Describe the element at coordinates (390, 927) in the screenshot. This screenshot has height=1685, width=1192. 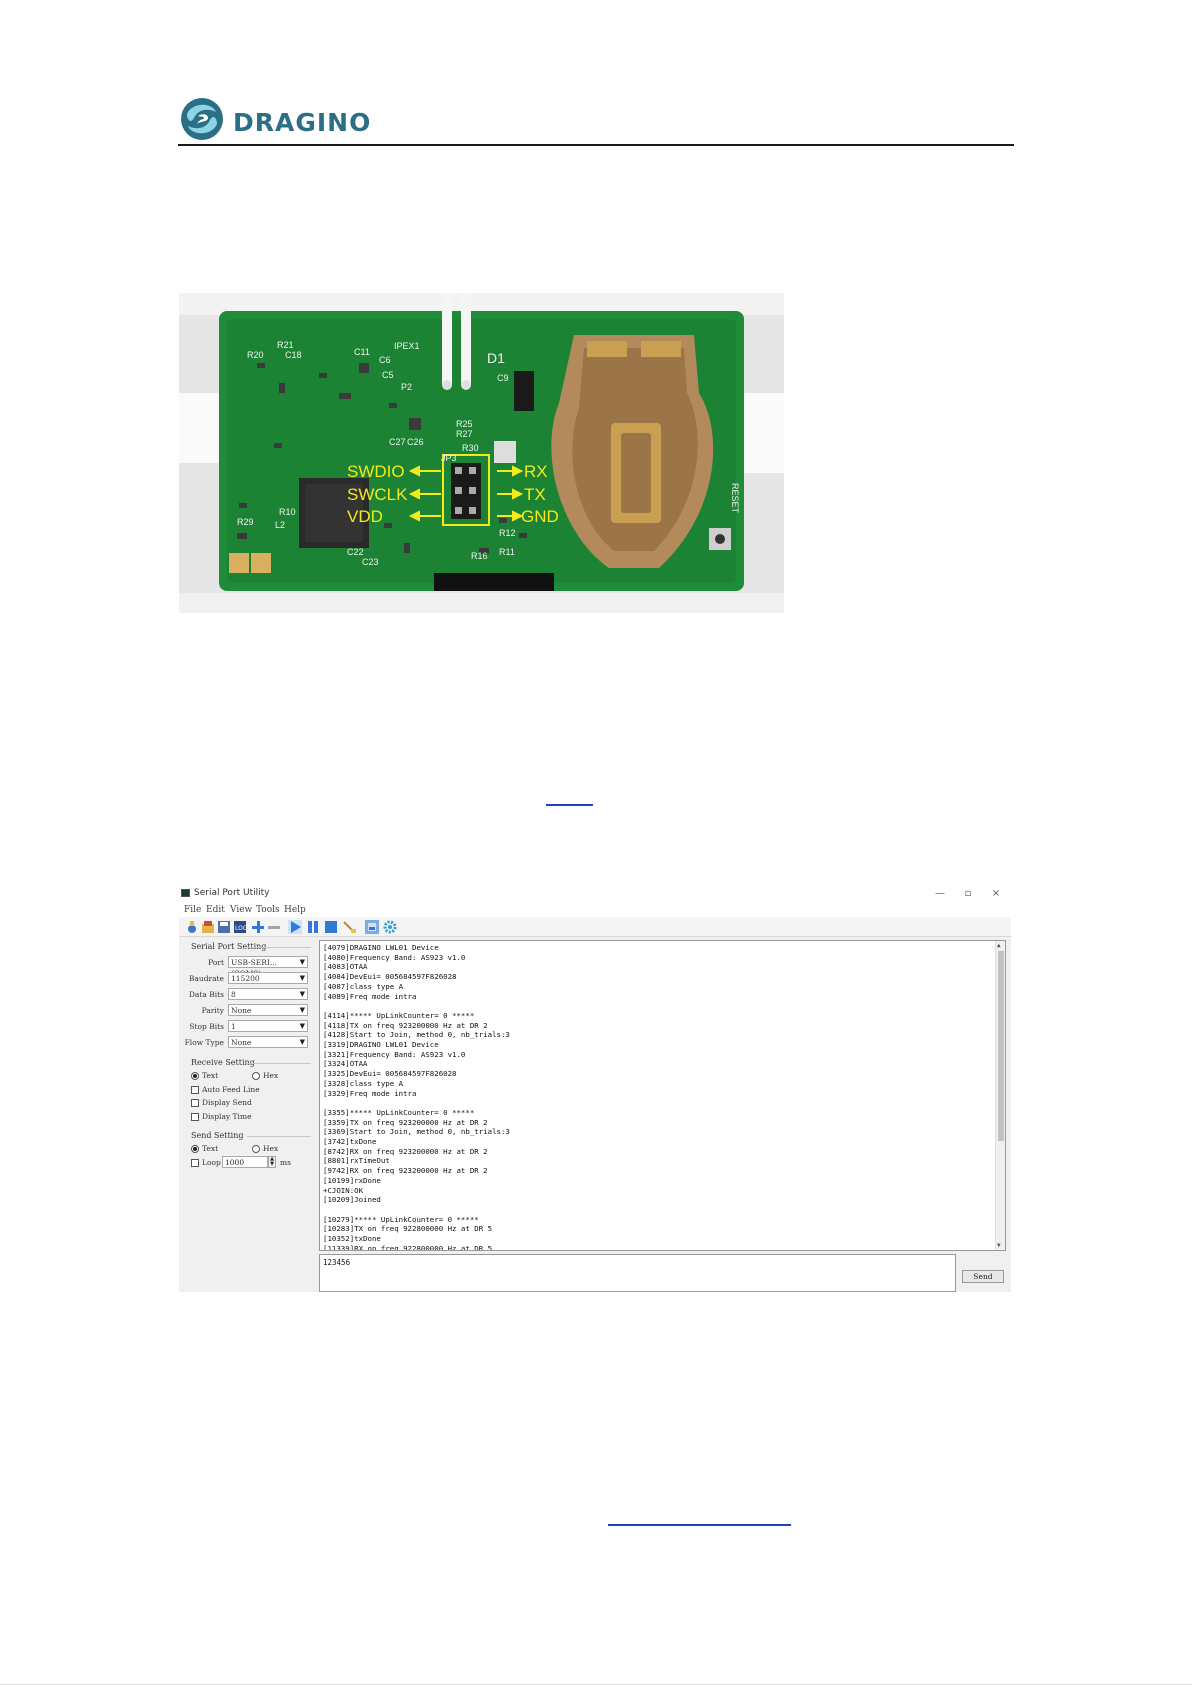
I see `gear-icon` at that location.